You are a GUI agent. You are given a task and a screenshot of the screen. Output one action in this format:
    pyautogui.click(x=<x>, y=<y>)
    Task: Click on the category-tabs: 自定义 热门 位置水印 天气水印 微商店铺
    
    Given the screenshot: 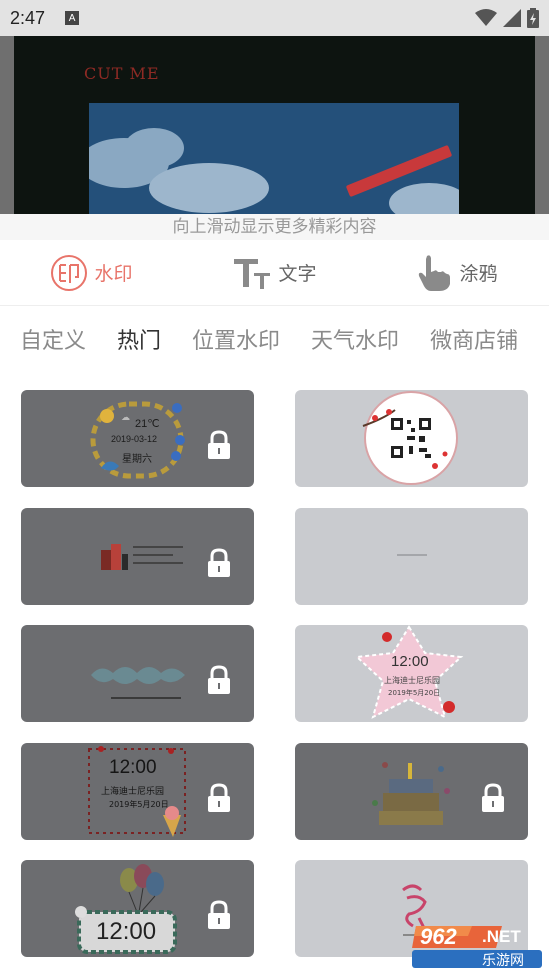 What is the action you would take?
    pyautogui.click(x=274, y=339)
    